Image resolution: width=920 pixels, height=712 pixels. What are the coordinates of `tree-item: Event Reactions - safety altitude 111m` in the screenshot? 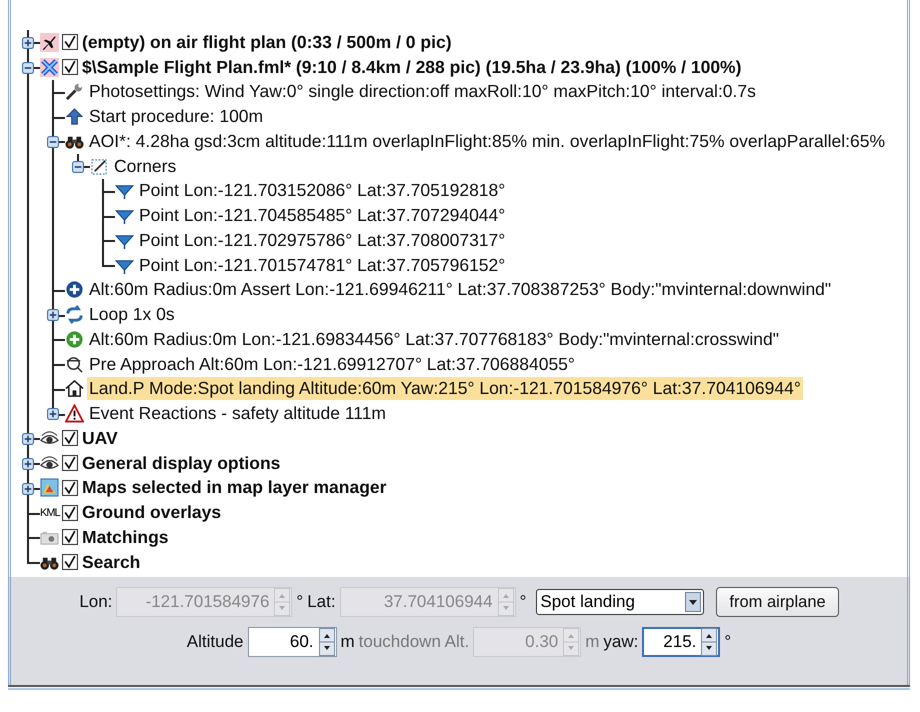 It's located at (237, 414).